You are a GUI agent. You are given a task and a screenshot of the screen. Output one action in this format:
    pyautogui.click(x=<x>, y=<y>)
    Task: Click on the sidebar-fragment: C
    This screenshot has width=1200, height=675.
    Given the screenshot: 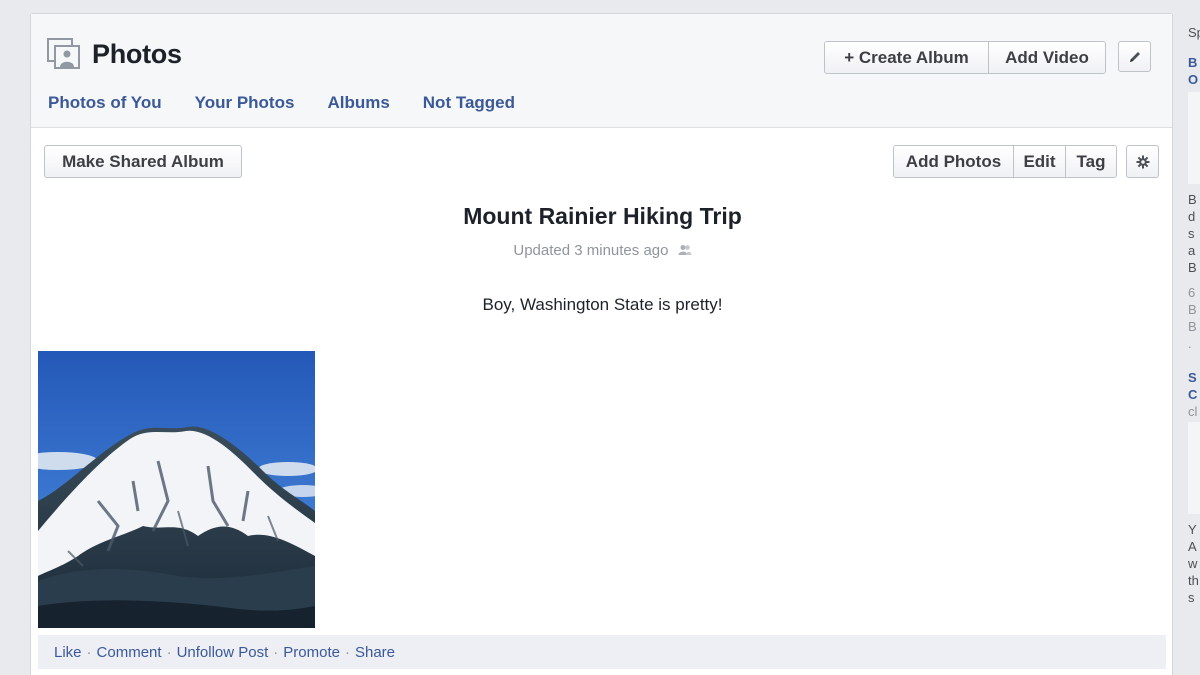 What is the action you would take?
    pyautogui.click(x=1192, y=394)
    